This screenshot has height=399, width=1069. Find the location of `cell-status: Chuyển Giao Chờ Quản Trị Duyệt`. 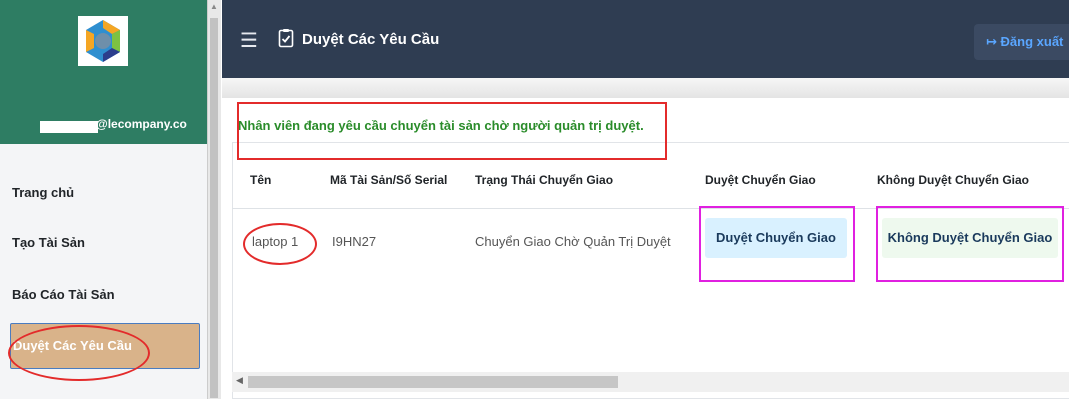

cell-status: Chuyển Giao Chờ Quản Trị Duyệt is located at coordinates (573, 241).